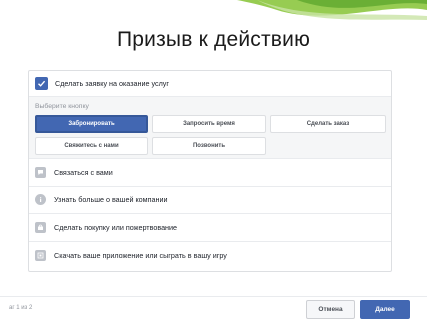 The height and width of the screenshot is (320, 427). Describe the element at coordinates (210, 200) in the screenshot. I see `list-item-learn-more: Узнать больше о вашей компании` at that location.